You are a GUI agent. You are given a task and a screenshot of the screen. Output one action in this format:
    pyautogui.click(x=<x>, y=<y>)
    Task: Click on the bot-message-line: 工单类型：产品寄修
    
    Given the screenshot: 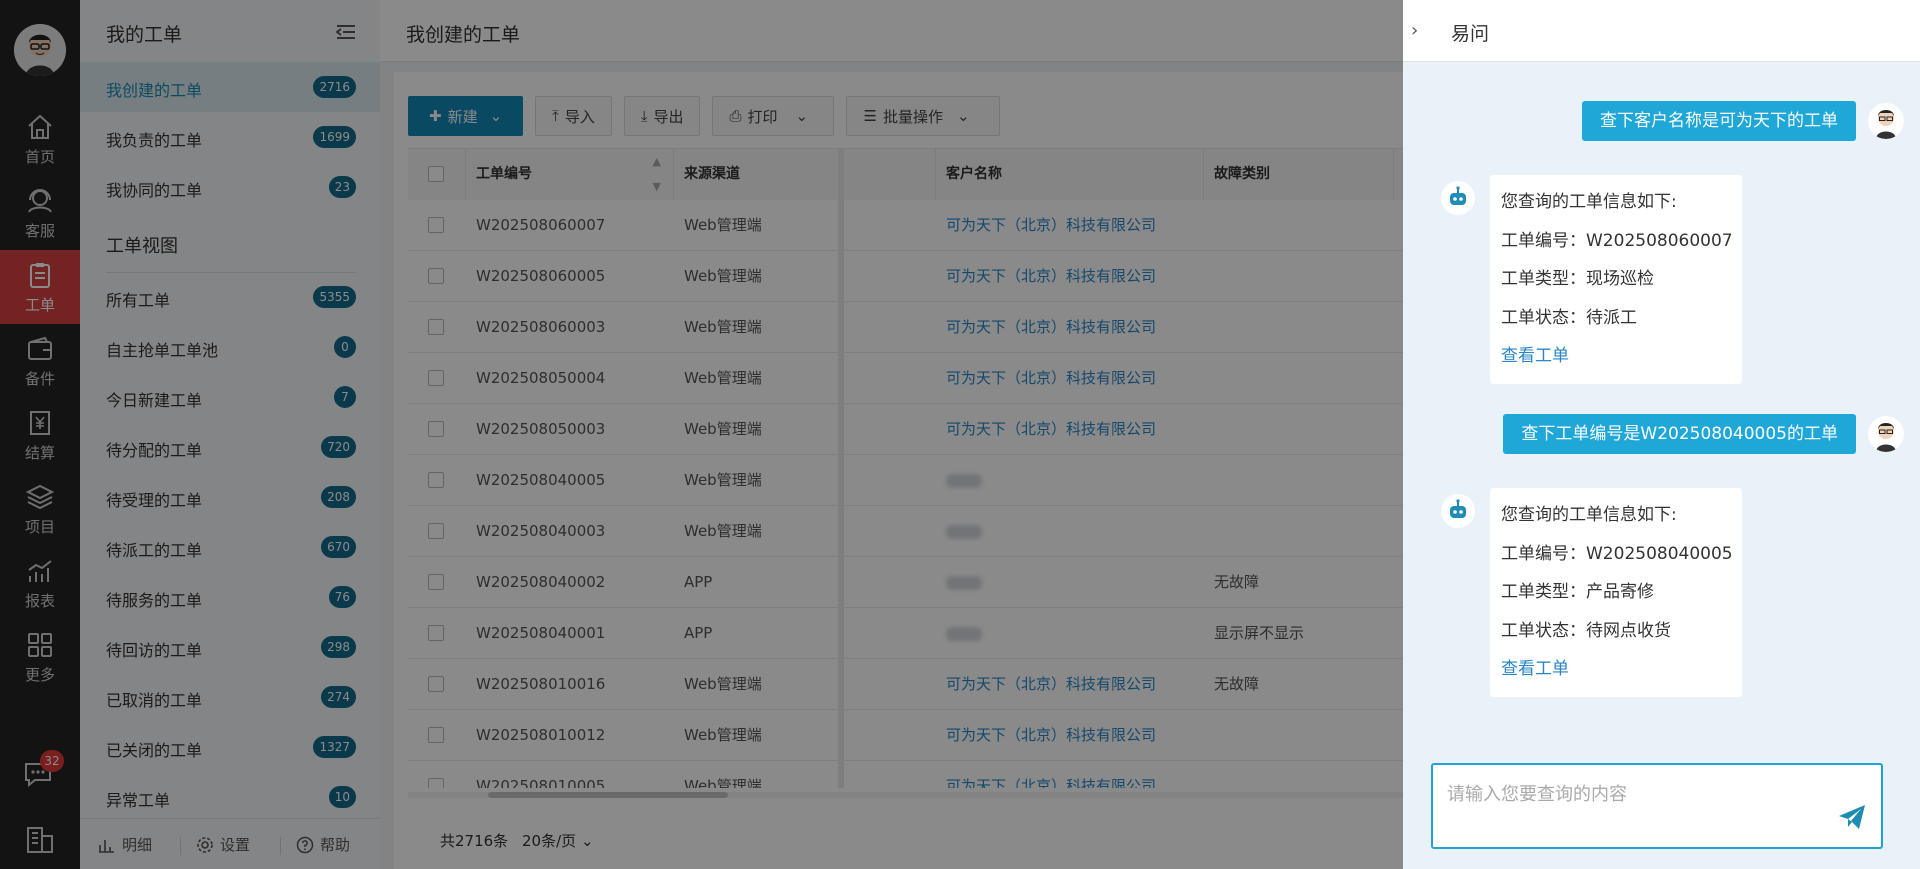 What is the action you would take?
    pyautogui.click(x=1577, y=592)
    